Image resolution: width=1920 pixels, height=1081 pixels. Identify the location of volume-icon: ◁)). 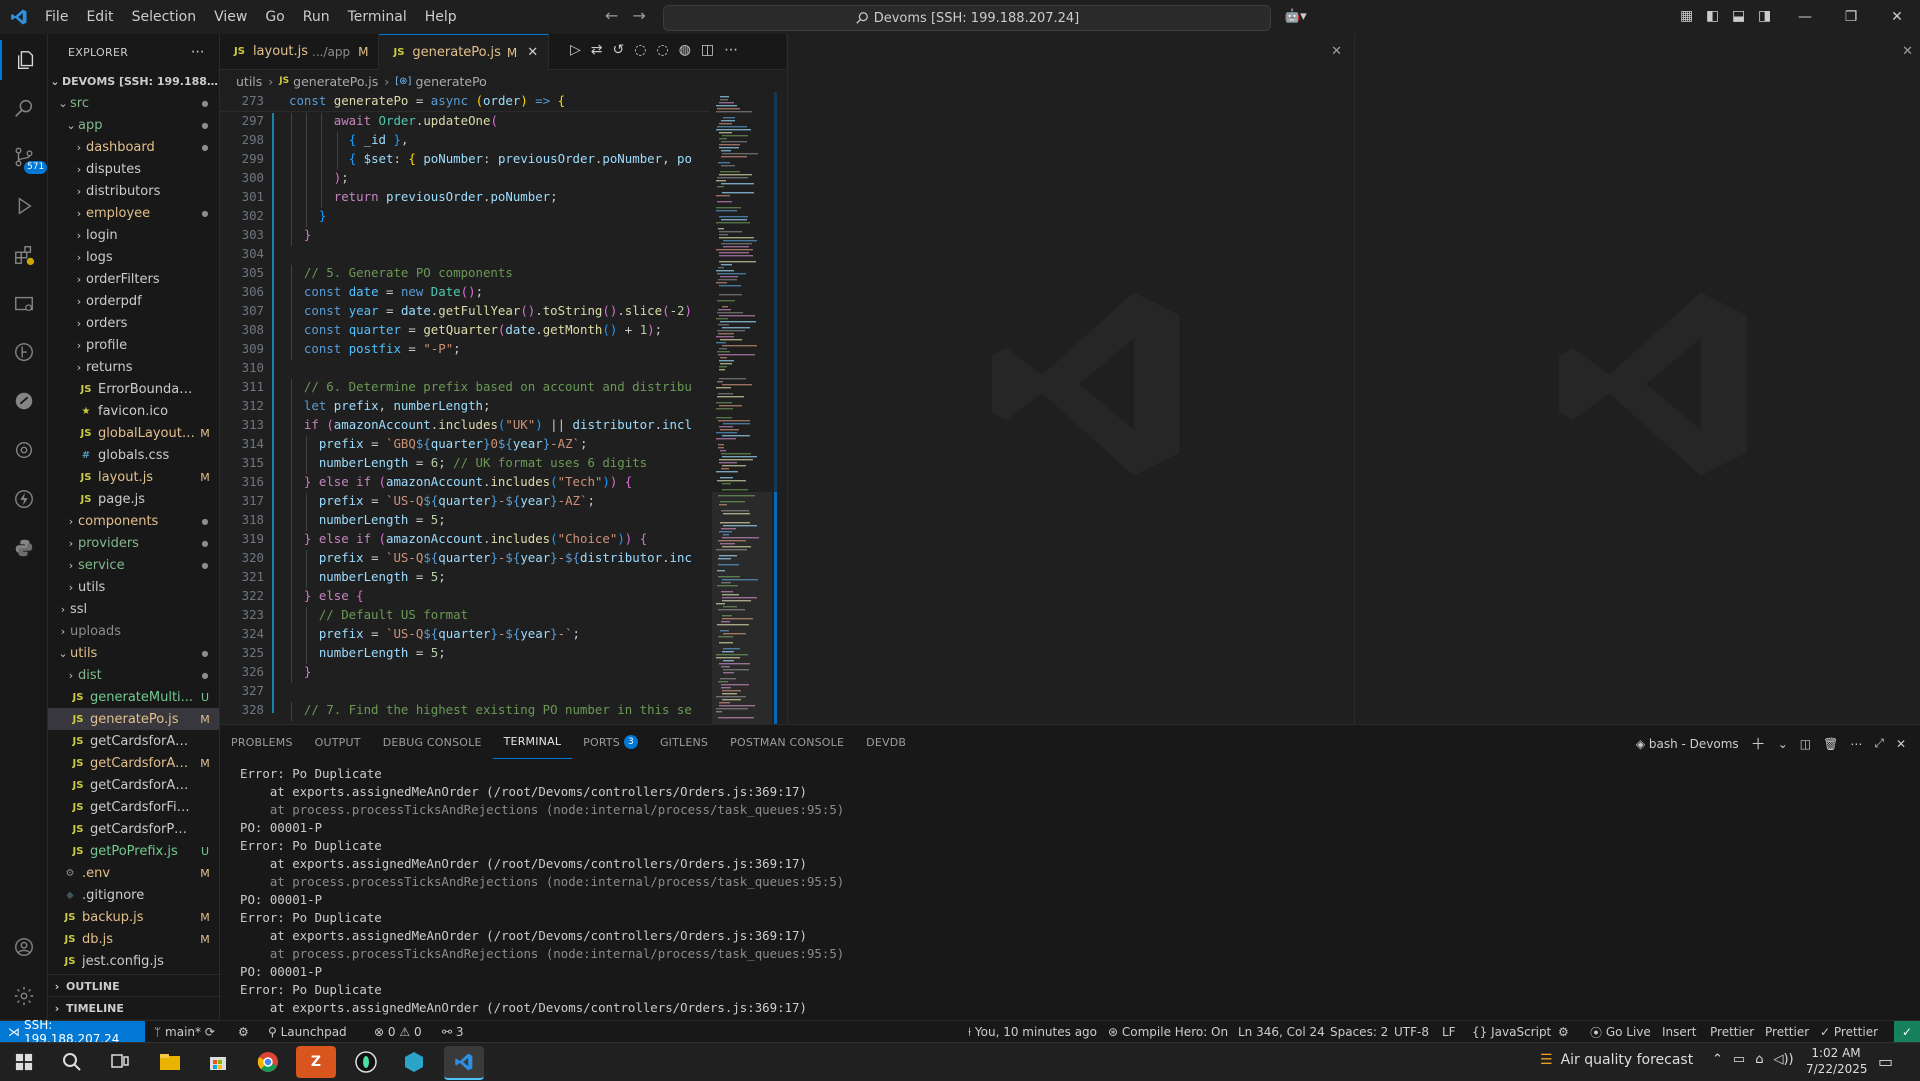
(1783, 1059).